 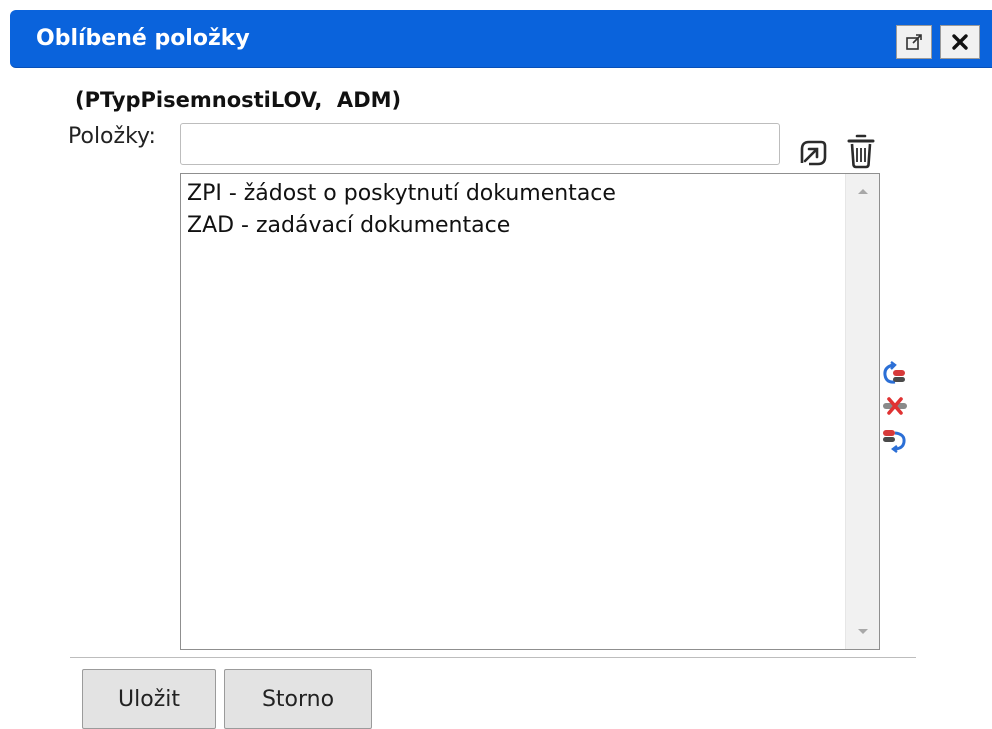 I want to click on redo-icon, so click(x=894, y=441).